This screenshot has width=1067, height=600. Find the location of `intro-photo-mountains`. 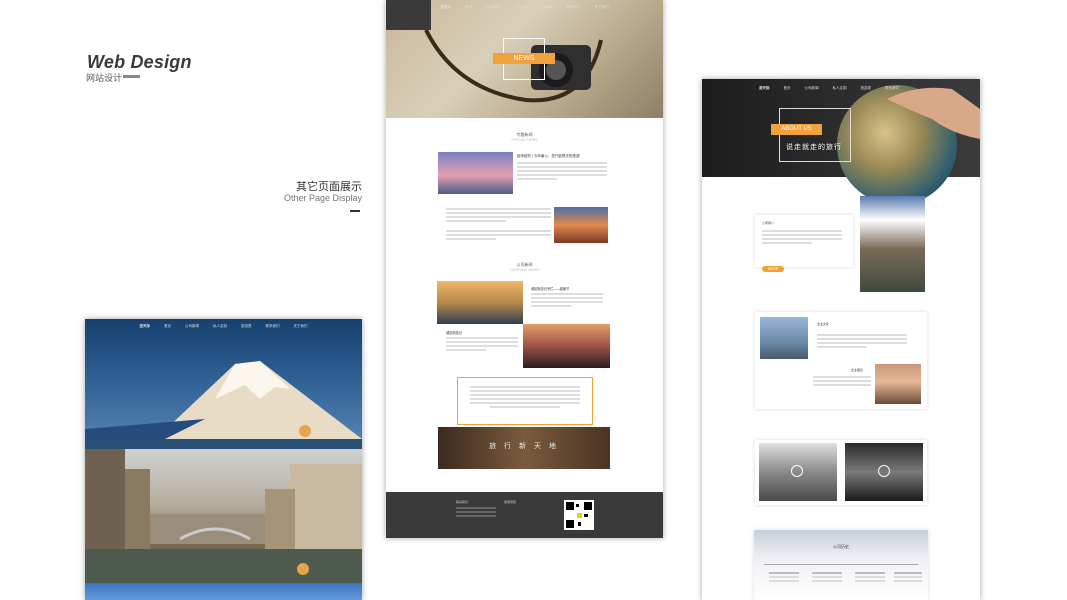

intro-photo-mountains is located at coordinates (892, 244).